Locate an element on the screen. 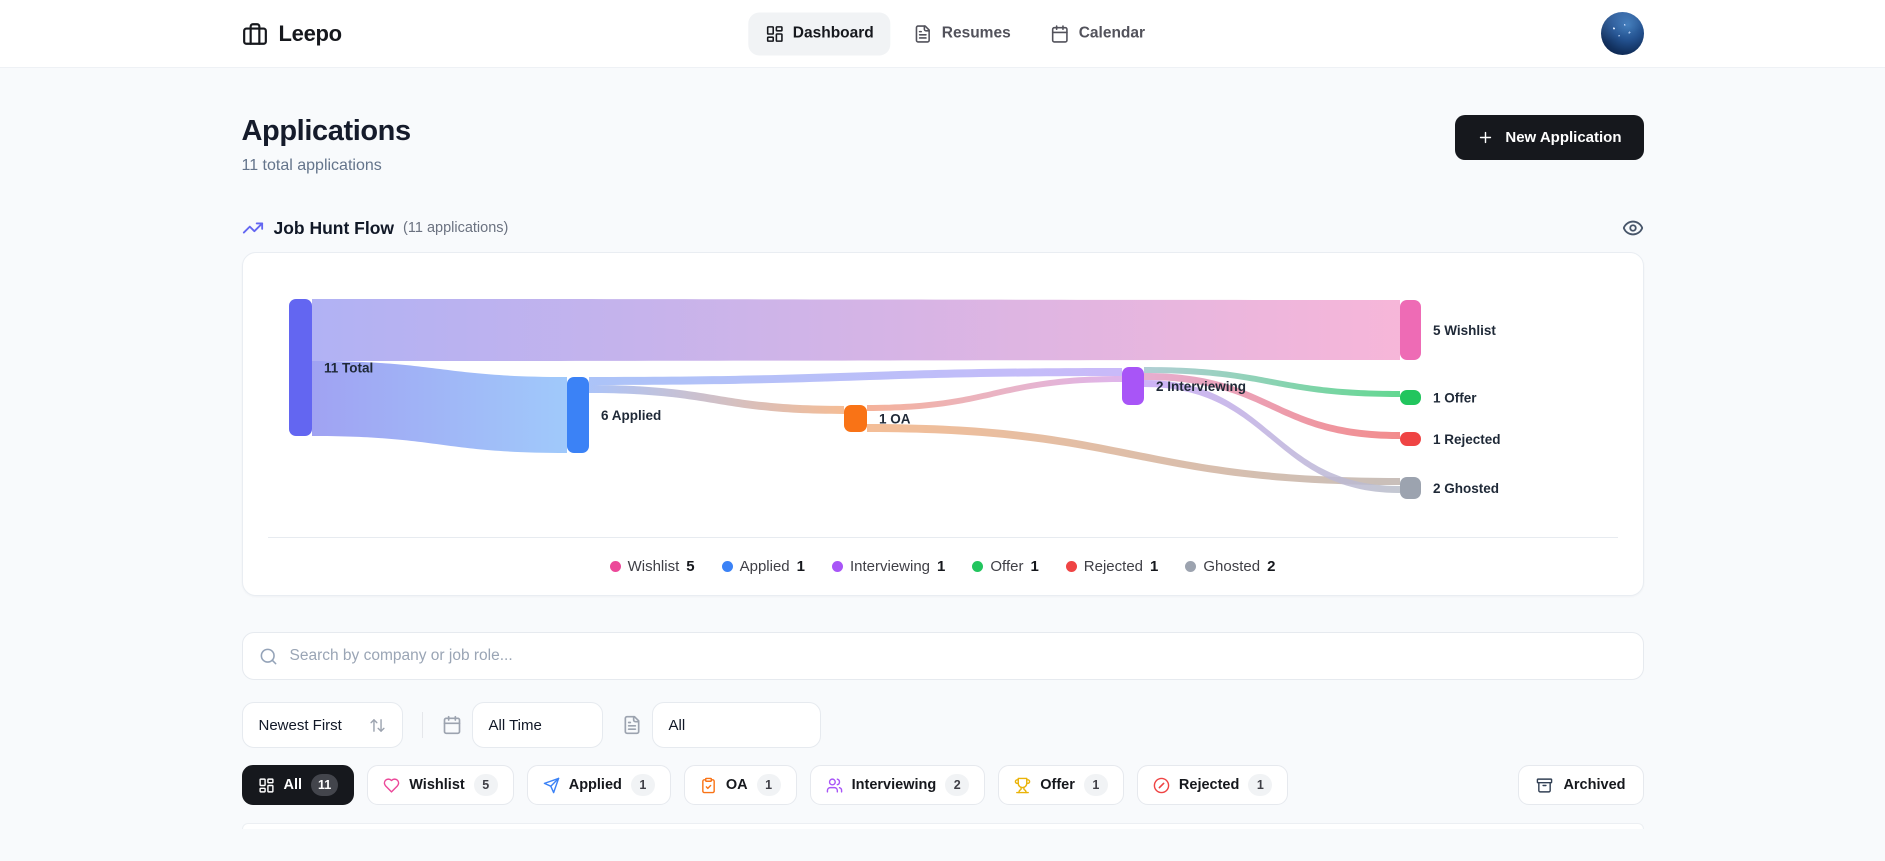 This screenshot has height=861, width=1885. tab-calendar: Calendar is located at coordinates (1098, 33).